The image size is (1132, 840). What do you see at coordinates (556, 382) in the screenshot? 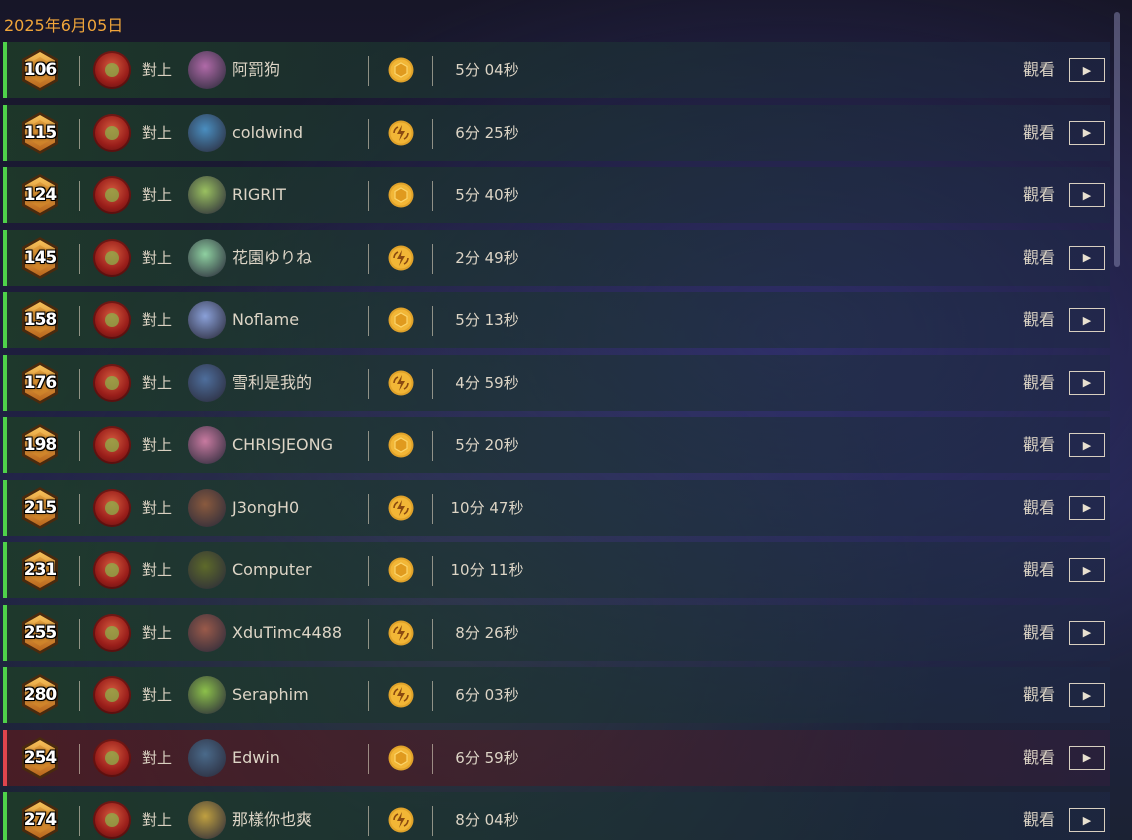
I see `match-row: 176 對上 雪利是我的 4分 59秒 觀看 ▶` at bounding box center [556, 382].